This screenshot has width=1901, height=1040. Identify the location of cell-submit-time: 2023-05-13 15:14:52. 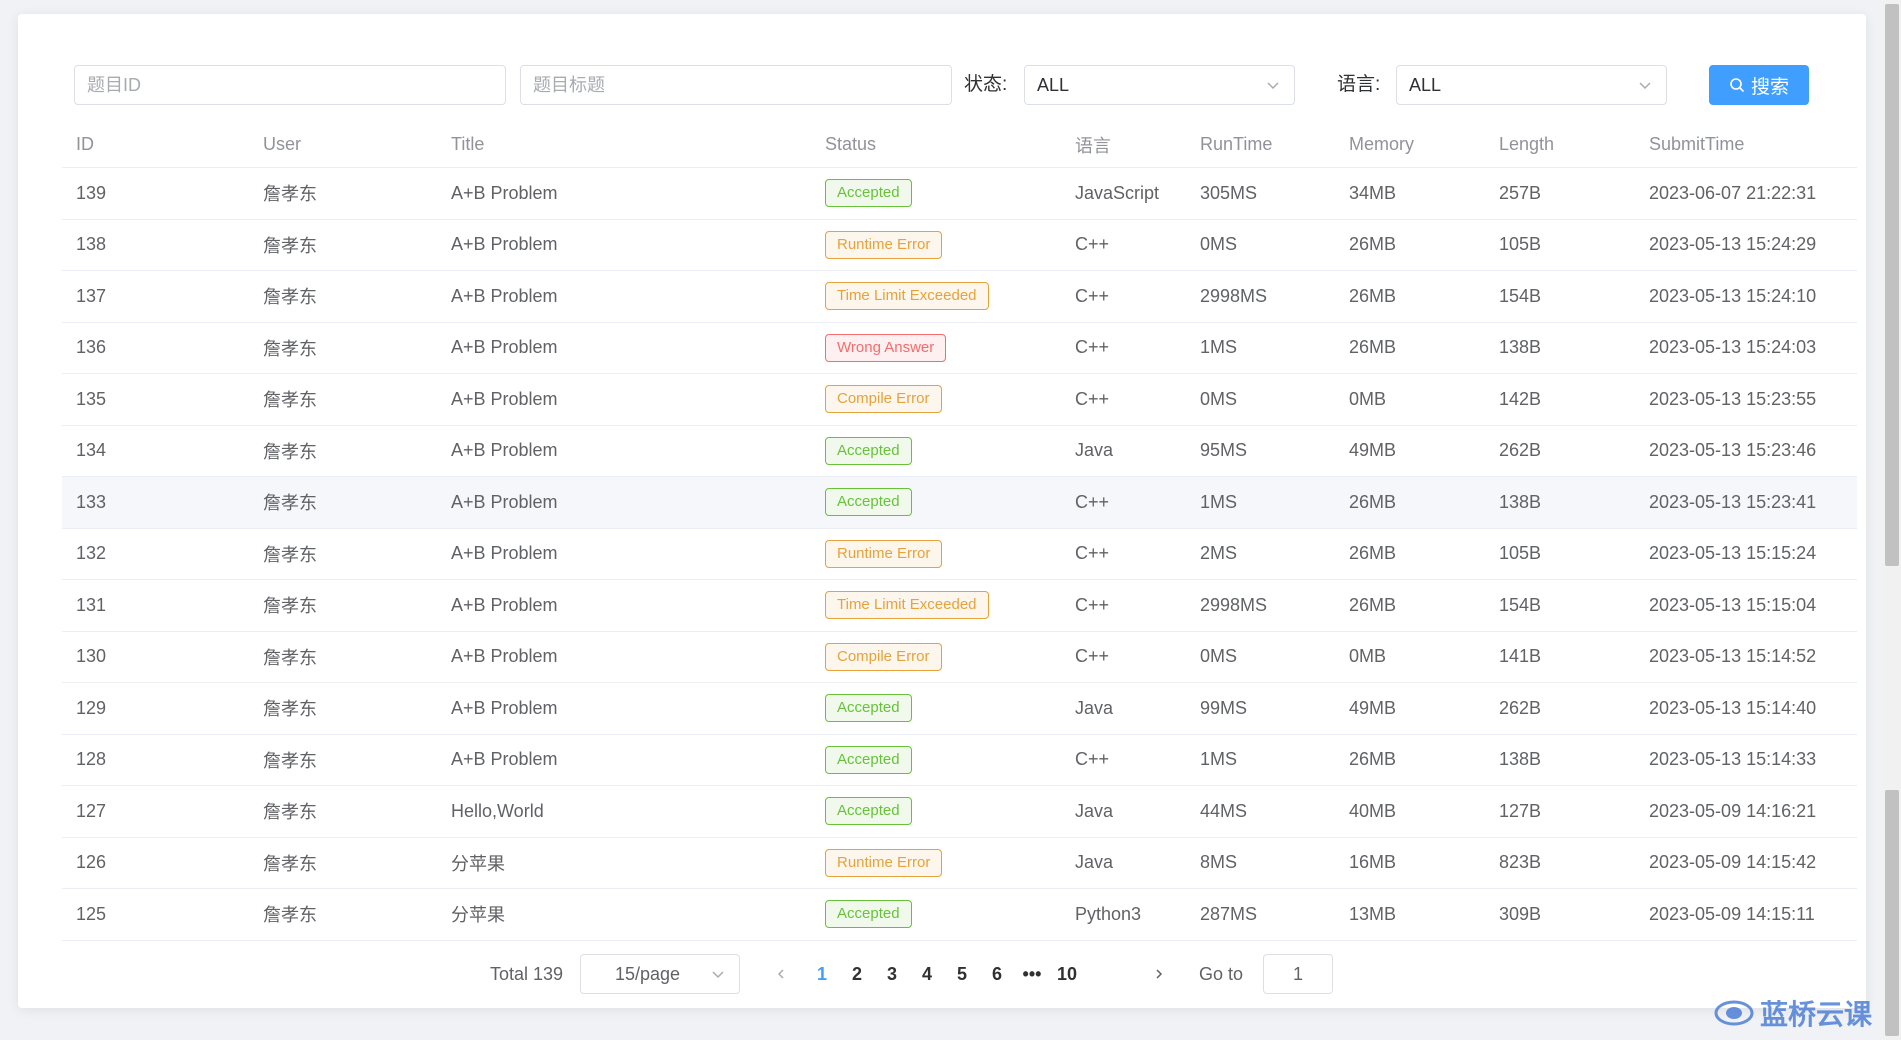
(1733, 656).